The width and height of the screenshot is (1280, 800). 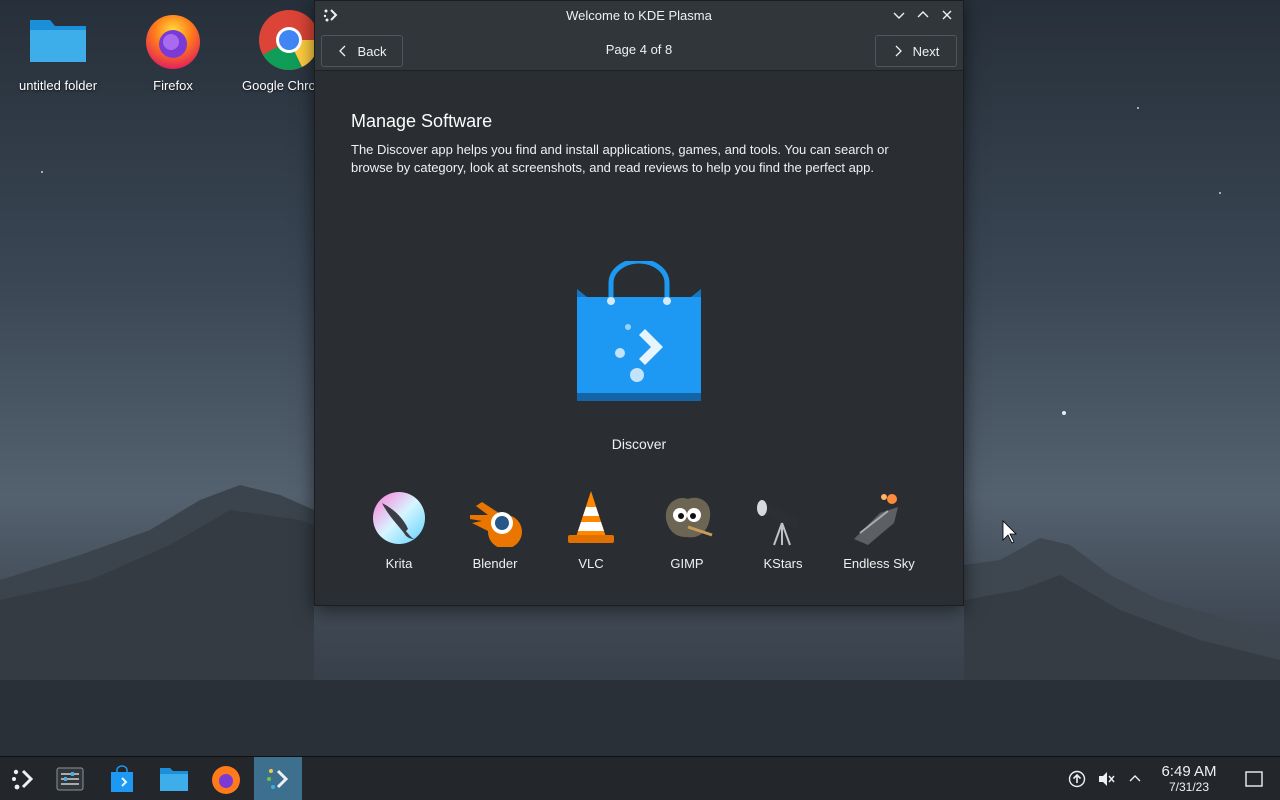 I want to click on window-titlebar: Welcome to KDE Plasma, so click(x=639, y=15).